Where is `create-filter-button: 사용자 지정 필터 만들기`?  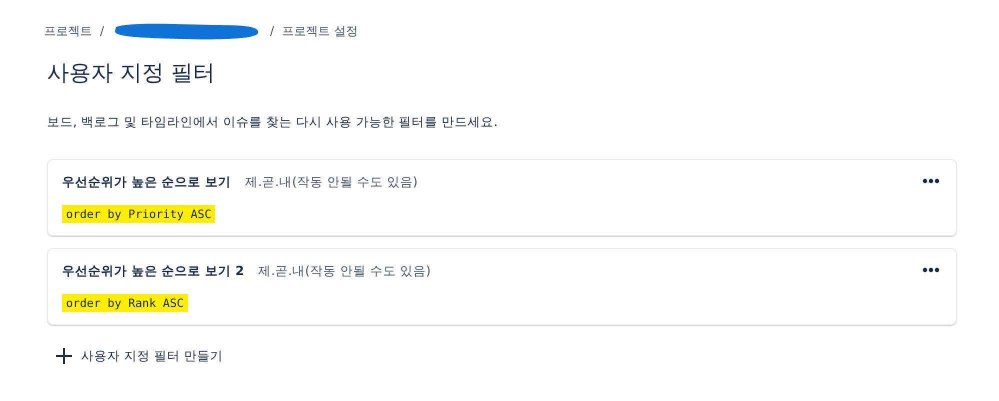 create-filter-button: 사용자 지정 필터 만들기 is located at coordinates (139, 356).